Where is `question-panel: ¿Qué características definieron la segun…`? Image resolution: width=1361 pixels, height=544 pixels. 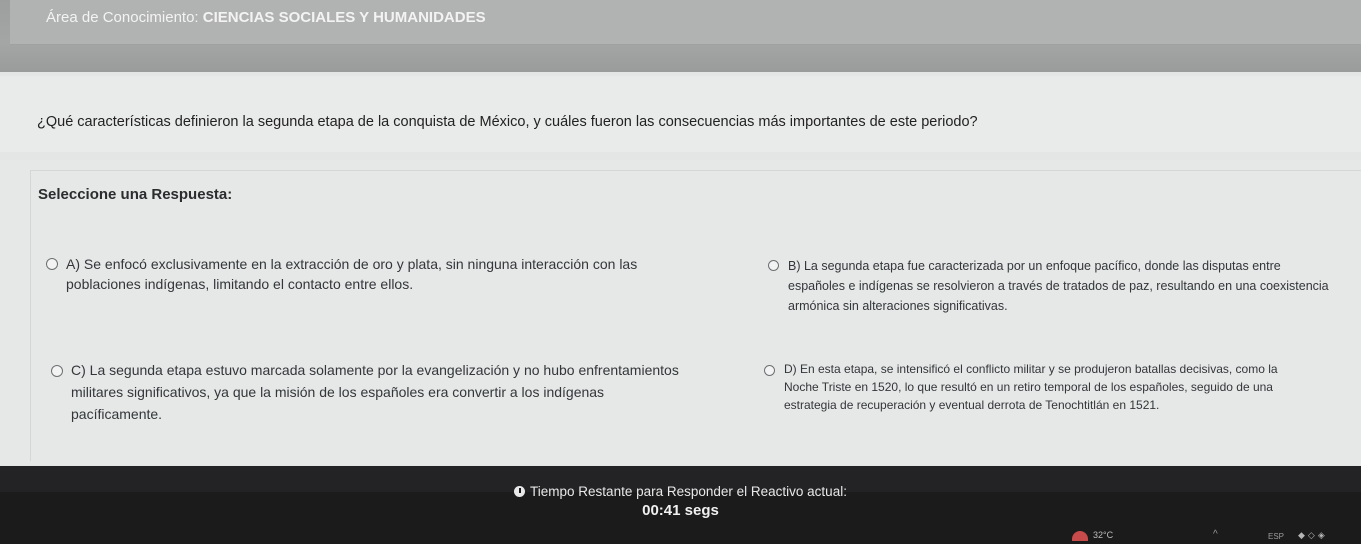 question-panel: ¿Qué características definieron la segun… is located at coordinates (680, 114).